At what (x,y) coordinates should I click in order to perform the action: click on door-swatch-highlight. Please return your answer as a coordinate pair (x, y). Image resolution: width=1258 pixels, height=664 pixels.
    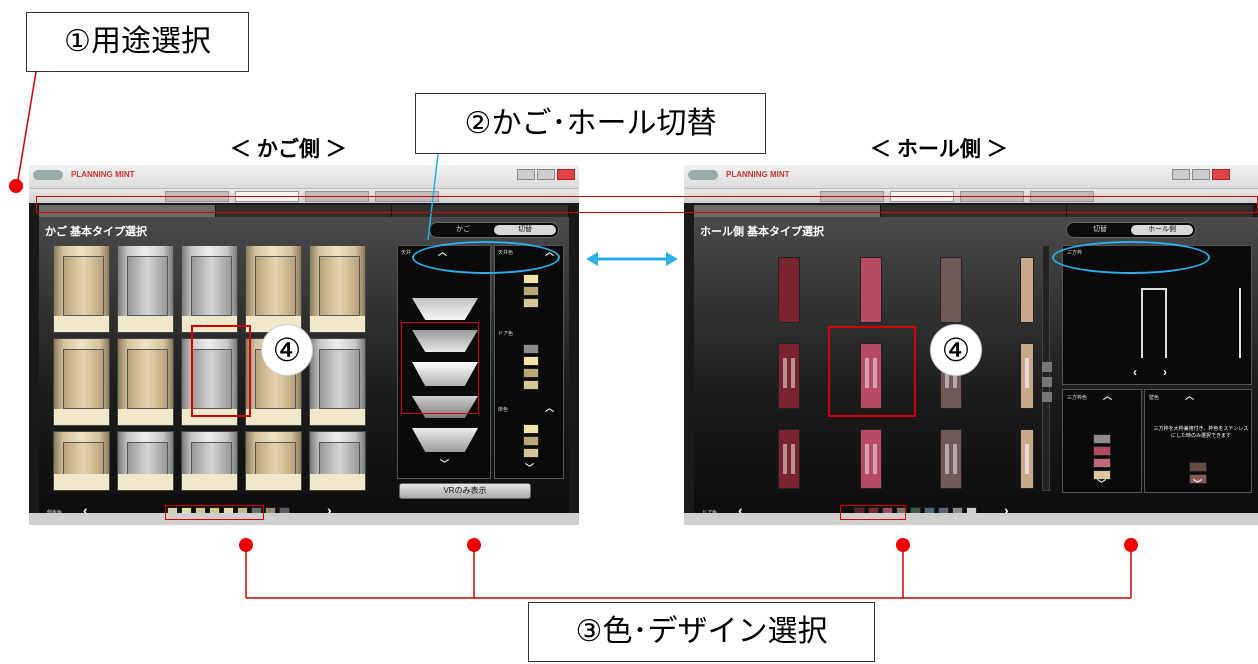
    Looking at the image, I should click on (873, 512).